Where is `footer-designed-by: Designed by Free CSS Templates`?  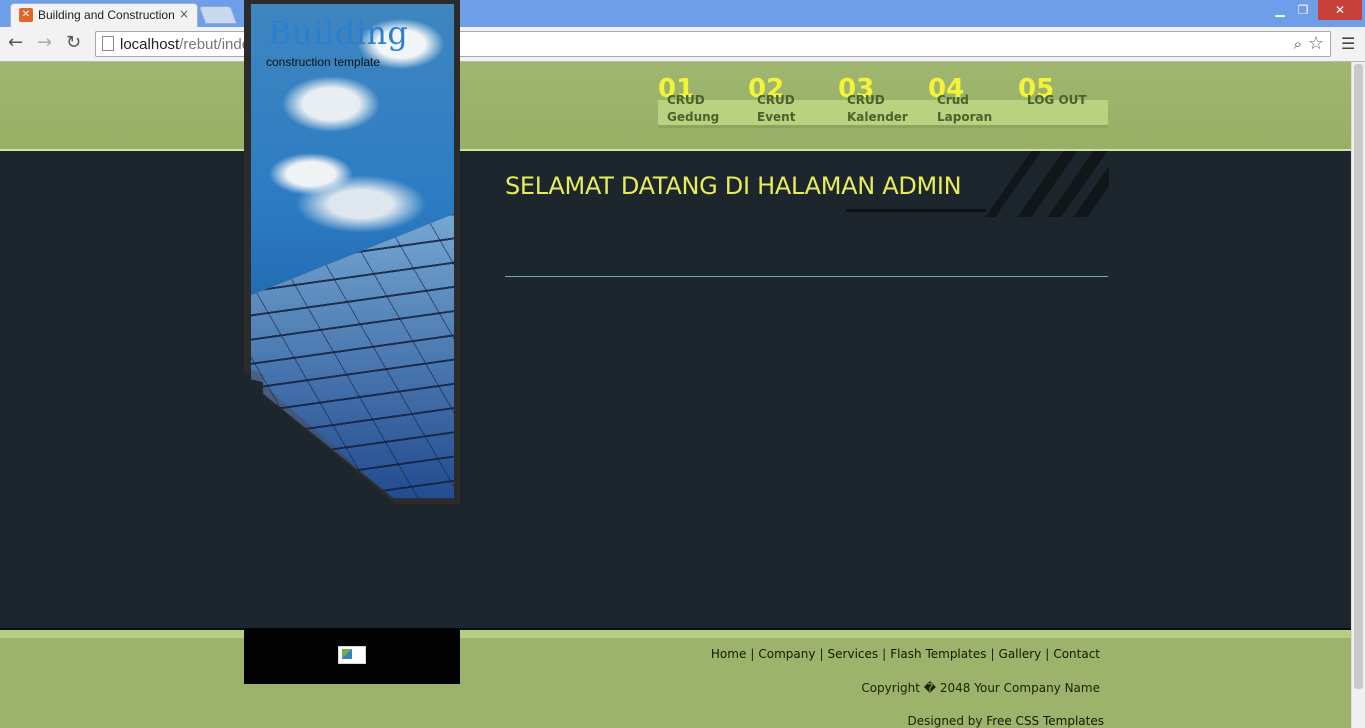 footer-designed-by: Designed by Free CSS Templates is located at coordinates (1006, 721).